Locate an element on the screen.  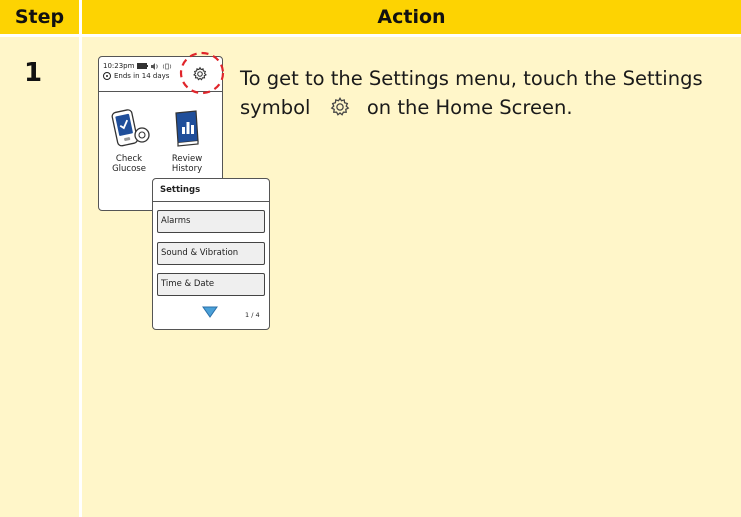
sensor-status: Ends in 14 days is located at coordinates (142, 76).